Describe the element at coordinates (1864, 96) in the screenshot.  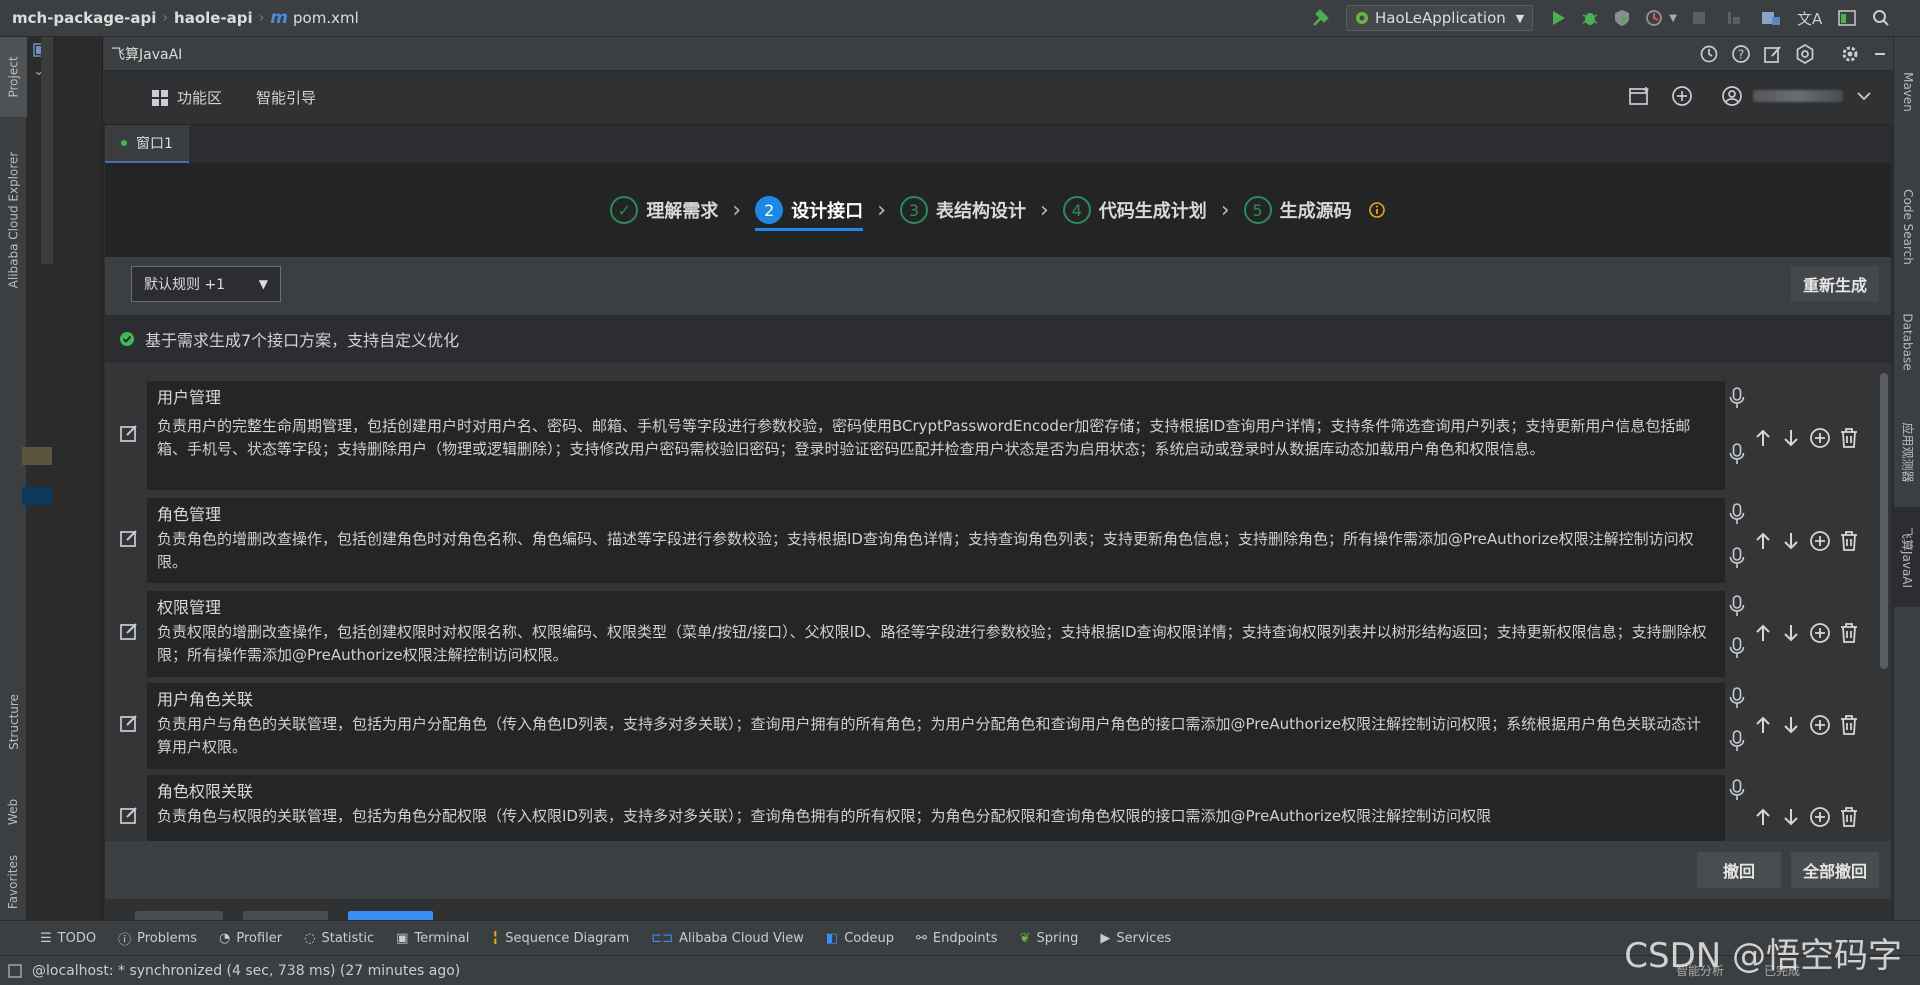
I see `chevron-down-icon` at that location.